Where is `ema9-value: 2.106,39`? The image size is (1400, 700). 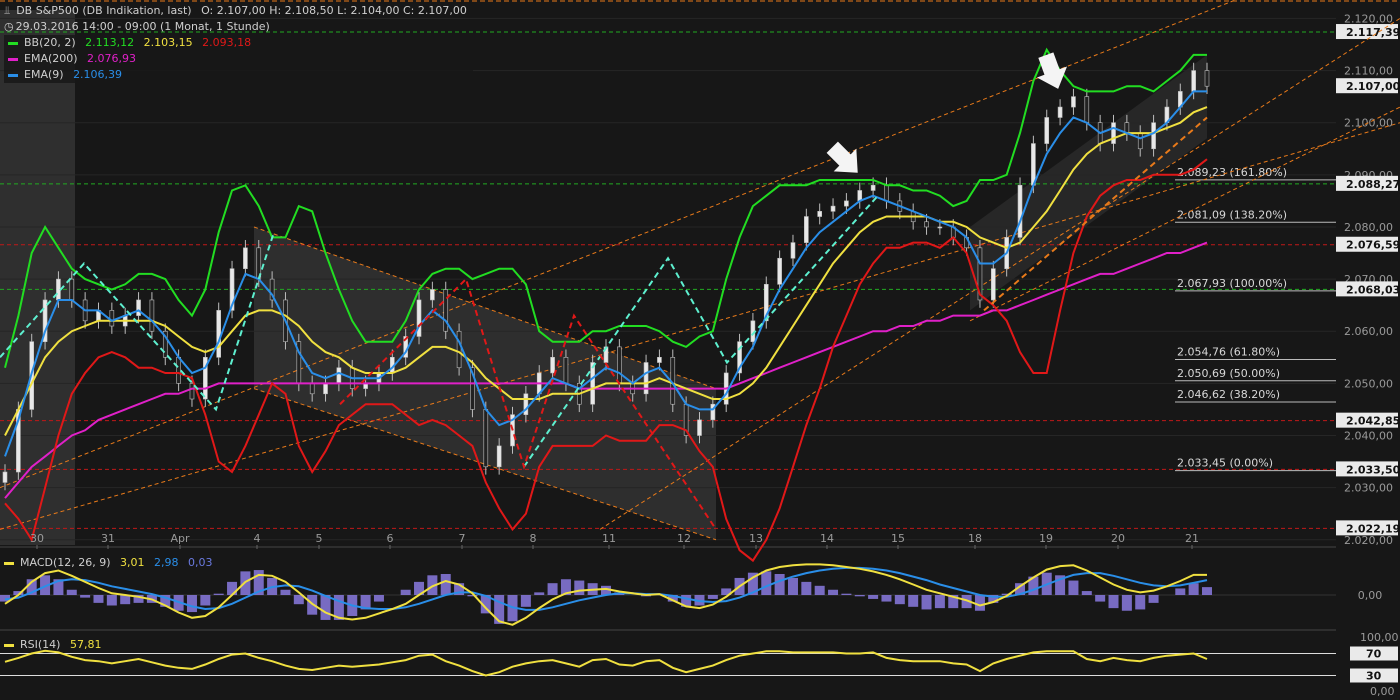
ema9-value: 2.106,39 is located at coordinates (98, 74).